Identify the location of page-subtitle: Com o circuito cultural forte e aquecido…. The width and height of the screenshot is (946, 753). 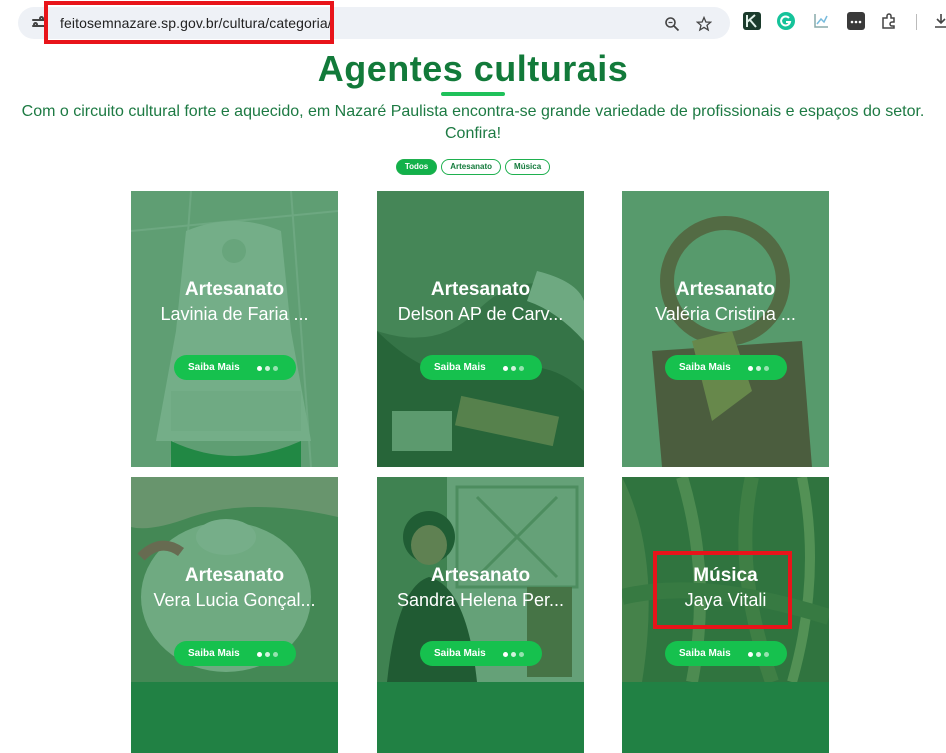
(473, 122).